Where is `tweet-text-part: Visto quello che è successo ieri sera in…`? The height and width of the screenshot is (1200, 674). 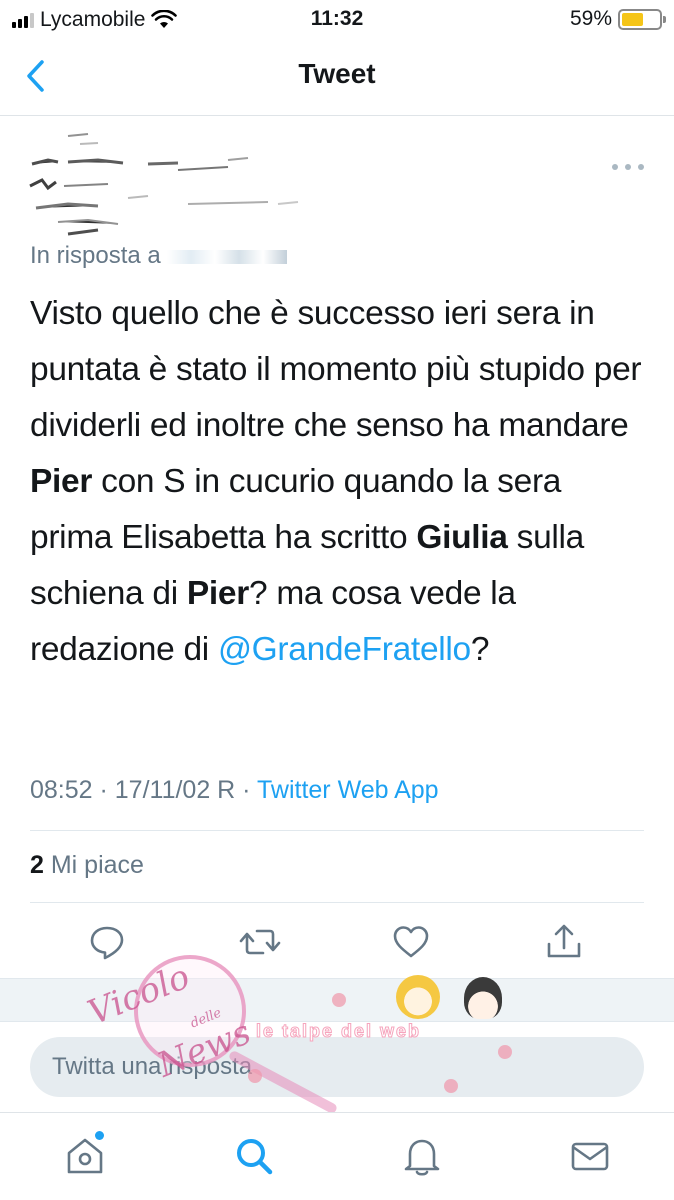
tweet-text-part: Visto quello che è successo ieri sera in… is located at coordinates (336, 369).